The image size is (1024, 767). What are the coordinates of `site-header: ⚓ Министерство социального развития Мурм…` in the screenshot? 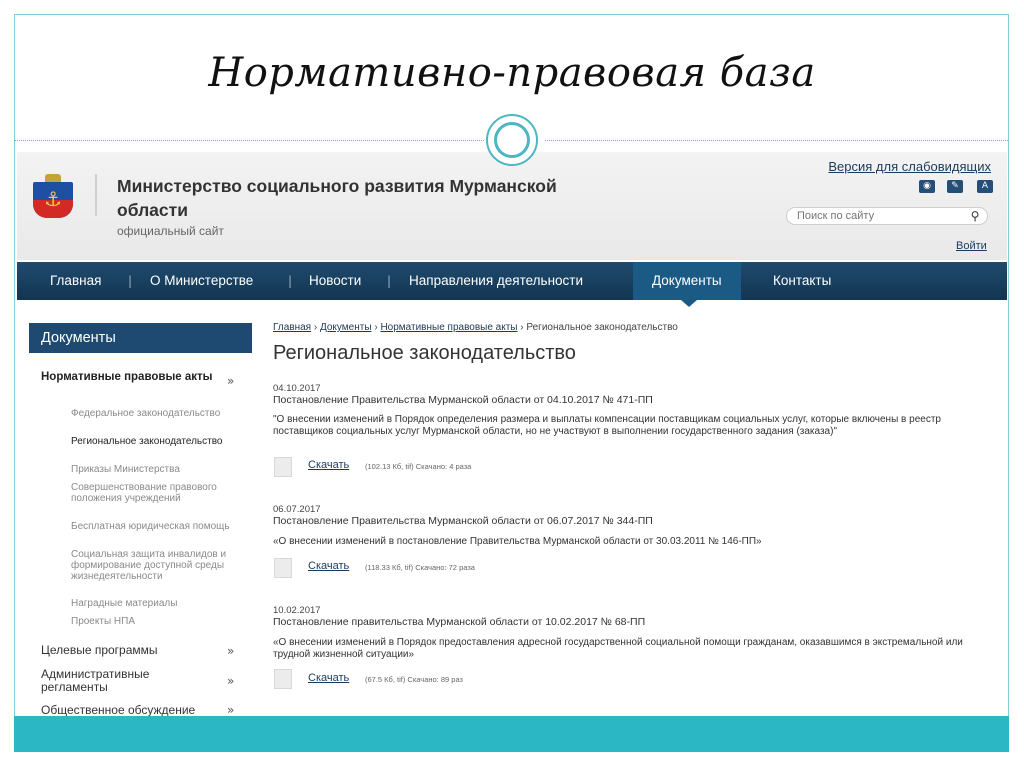 It's located at (512, 206).